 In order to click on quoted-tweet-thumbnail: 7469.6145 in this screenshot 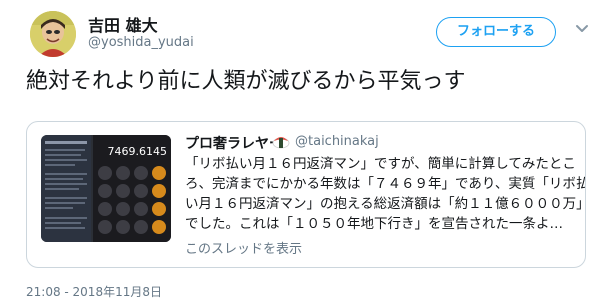, I will do `click(106, 188)`.